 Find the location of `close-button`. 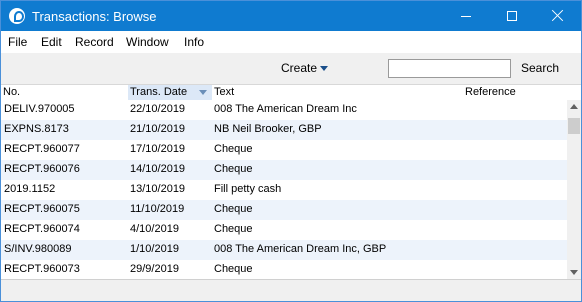

close-button is located at coordinates (558, 16).